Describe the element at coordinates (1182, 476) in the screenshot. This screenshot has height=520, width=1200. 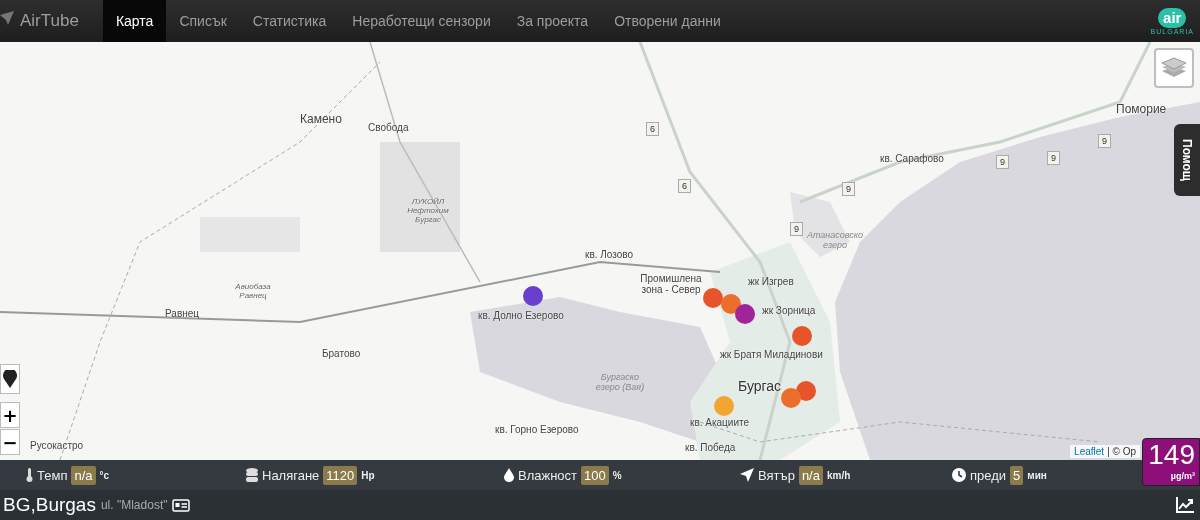
I see `pm-unit: µg/m³` at that location.